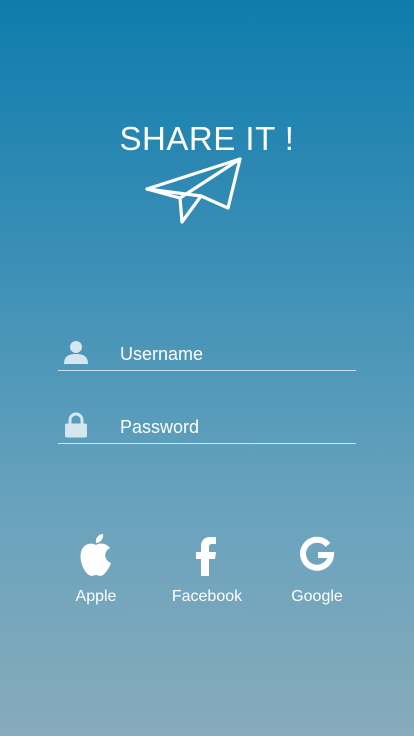 This screenshot has height=736, width=414. Describe the element at coordinates (96, 596) in the screenshot. I see `apple-label: Apple` at that location.